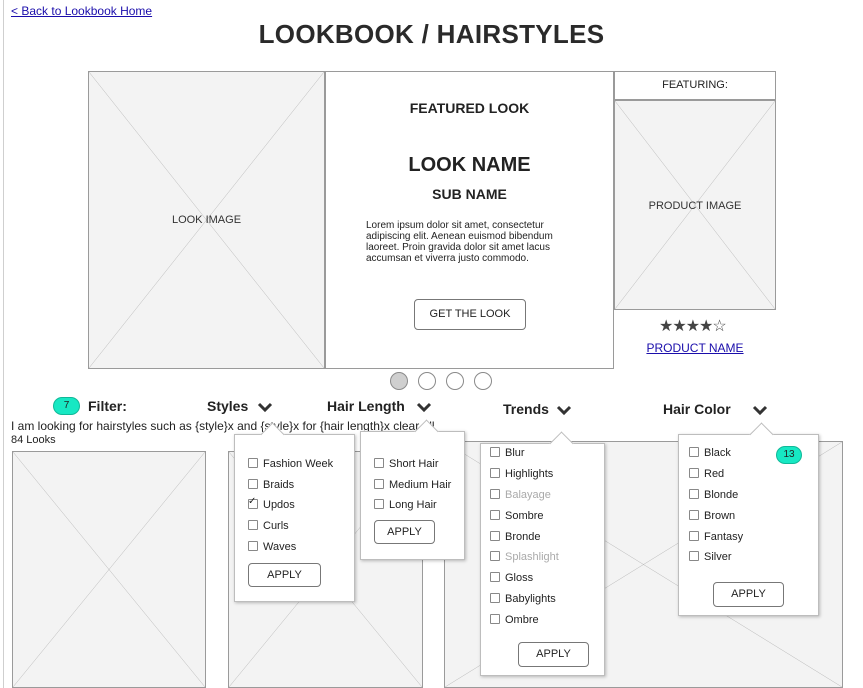 This screenshot has height=688, width=863. I want to click on option-label: Fantasy, so click(724, 537).